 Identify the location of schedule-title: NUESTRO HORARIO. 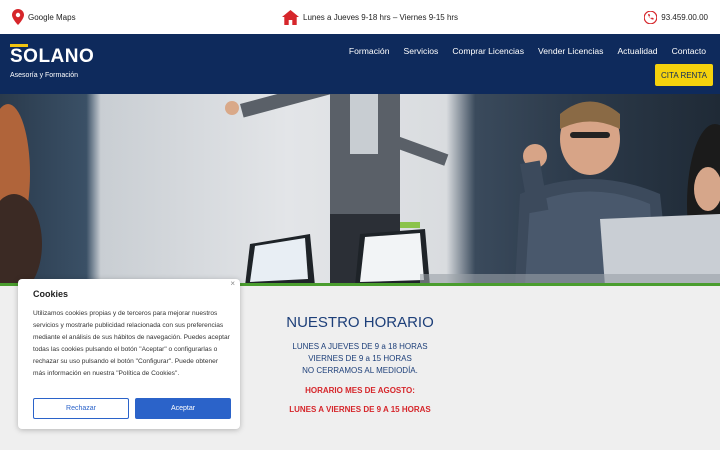
(360, 322).